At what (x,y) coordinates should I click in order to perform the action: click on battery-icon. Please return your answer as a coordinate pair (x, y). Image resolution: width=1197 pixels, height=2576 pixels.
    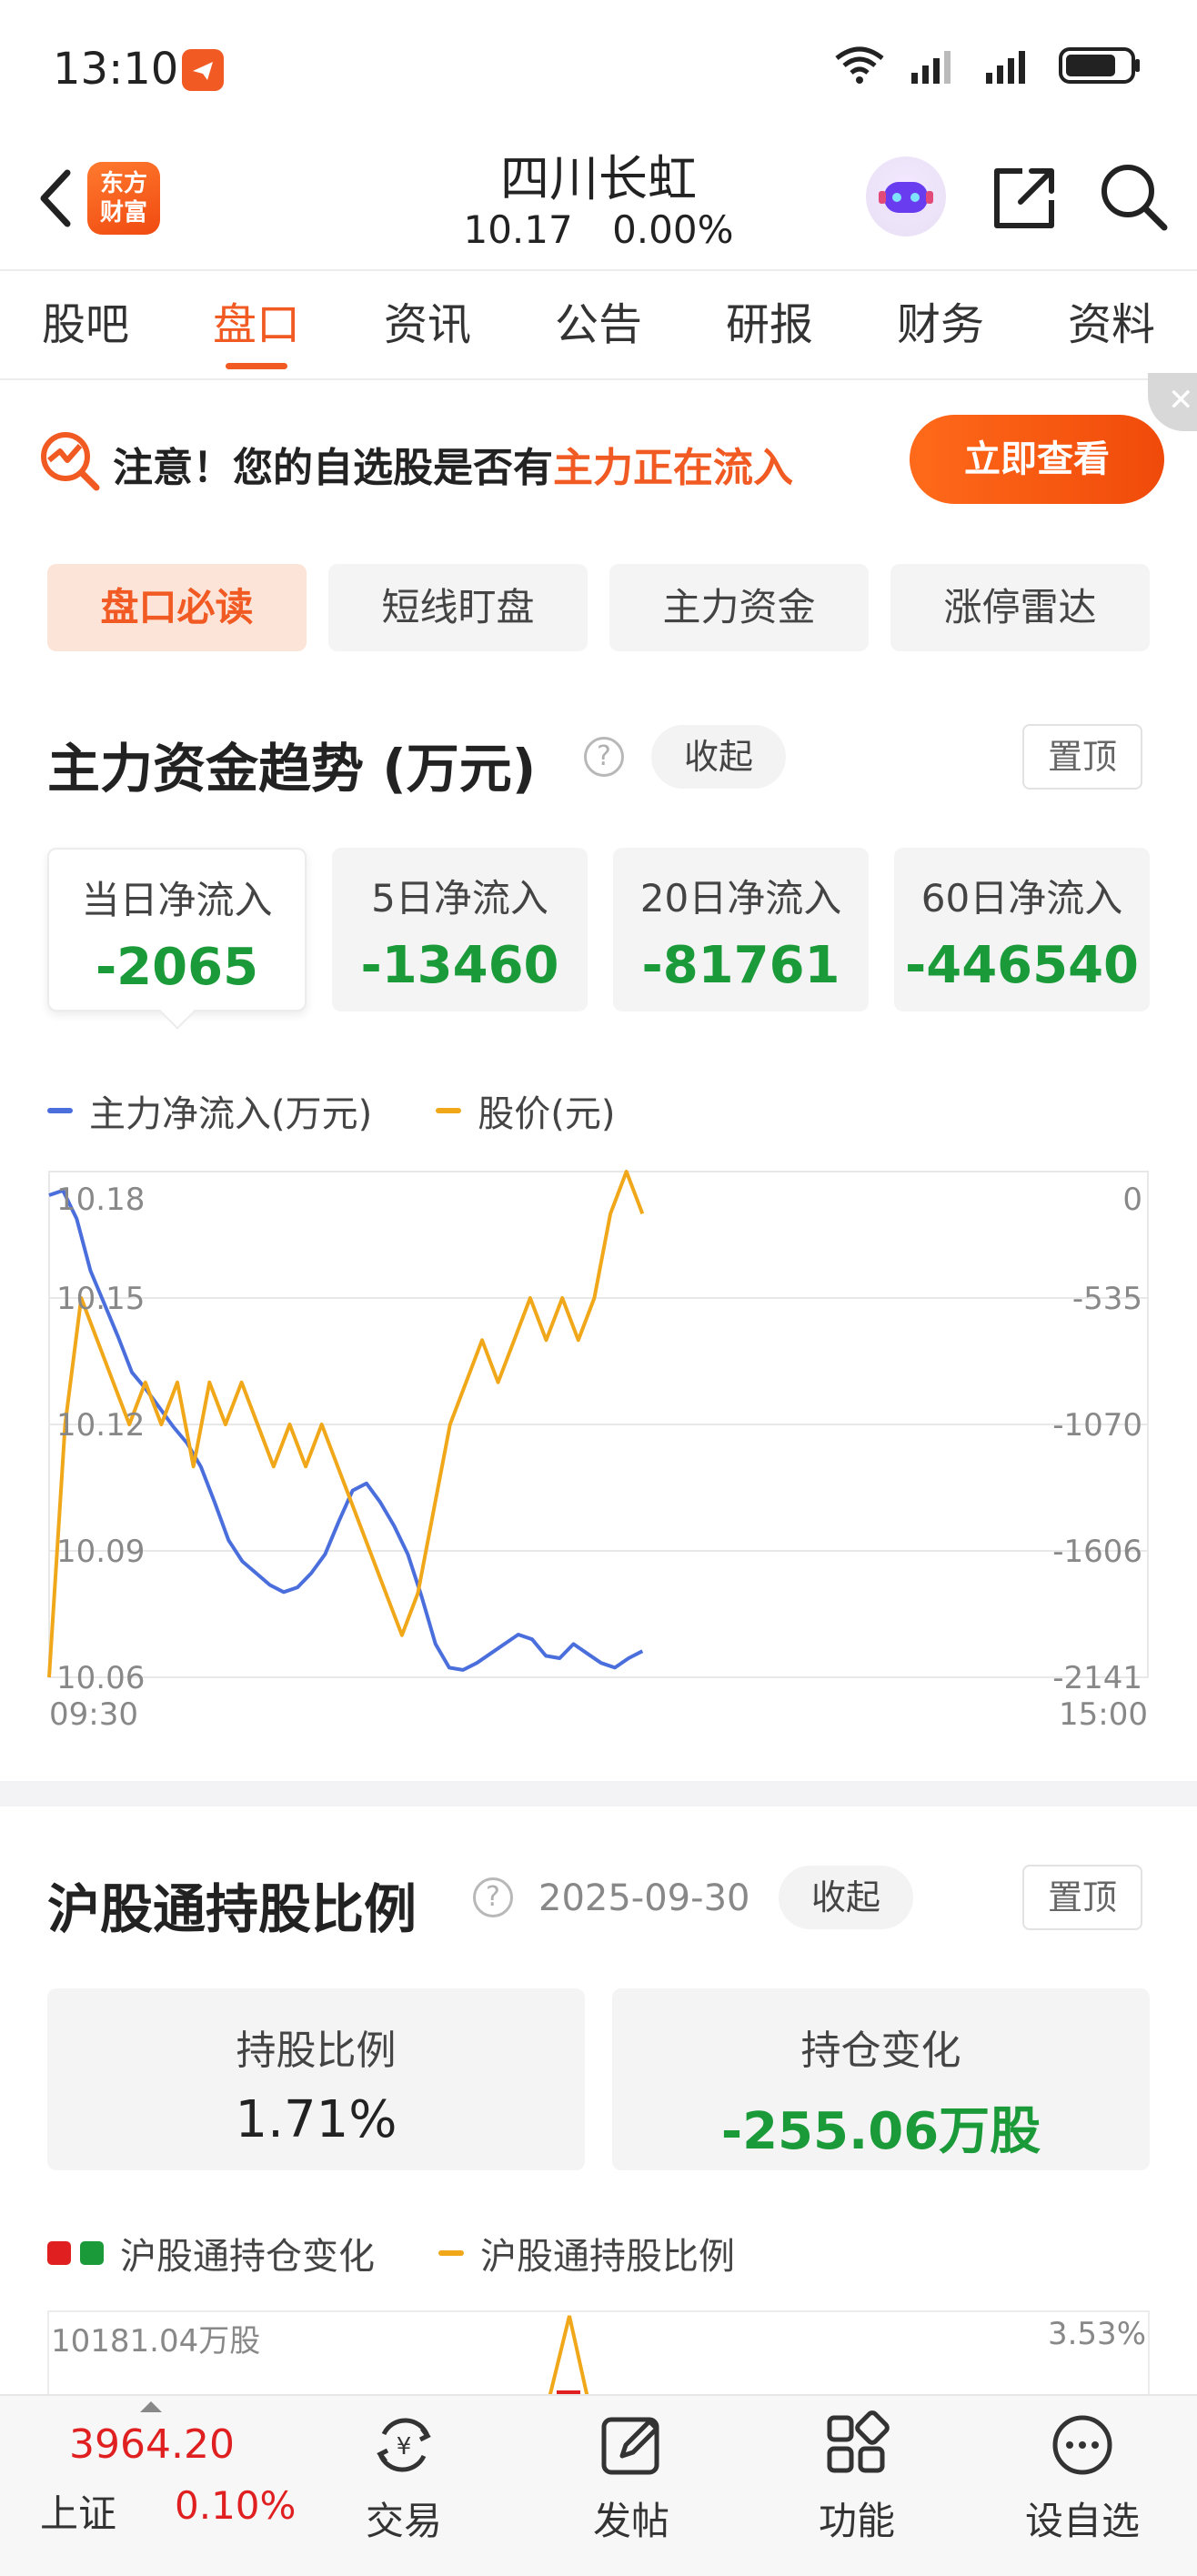
    Looking at the image, I should click on (1099, 65).